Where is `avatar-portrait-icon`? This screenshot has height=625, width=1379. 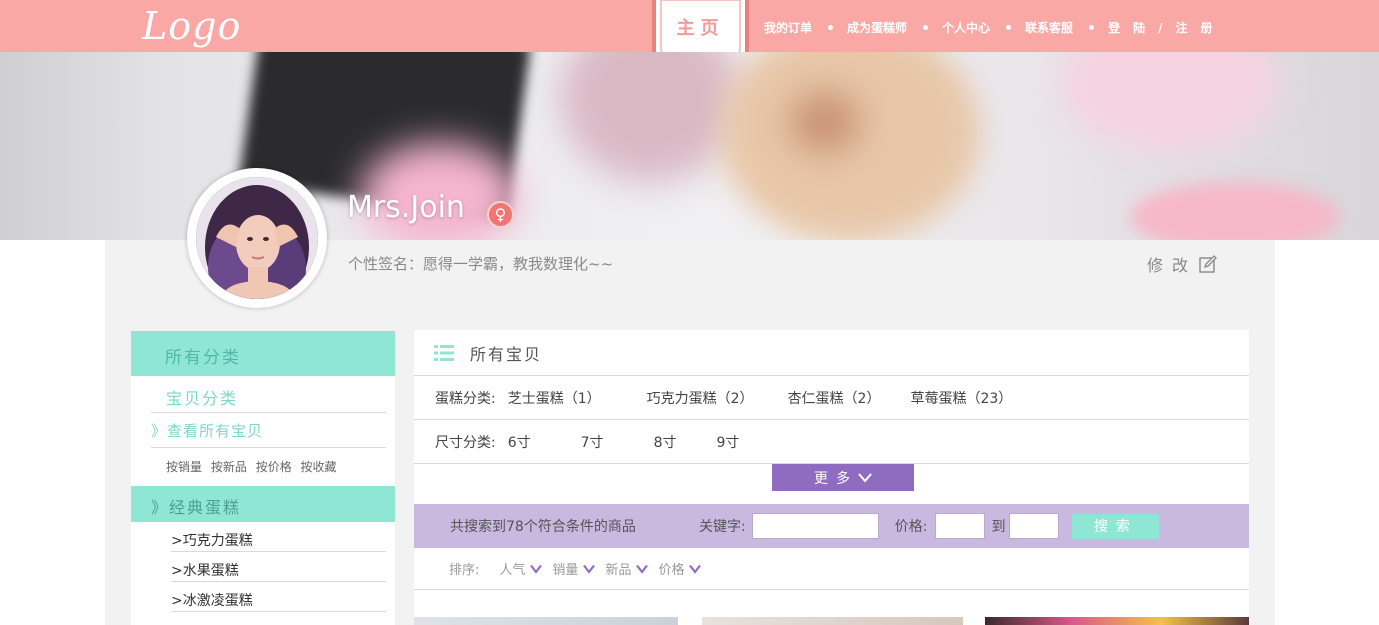 avatar-portrait-icon is located at coordinates (257, 238).